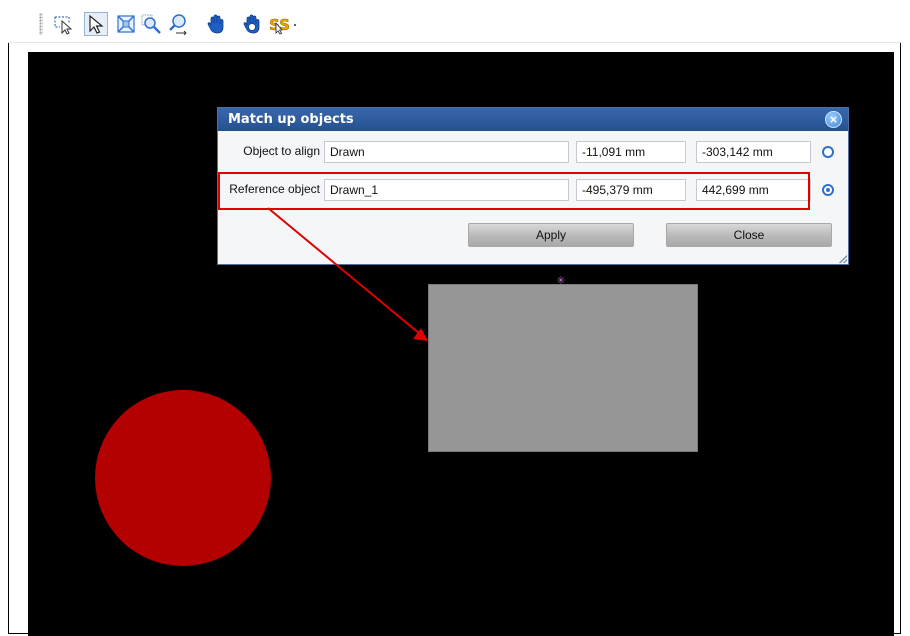  Describe the element at coordinates (843, 259) in the screenshot. I see `resize-grip` at that location.